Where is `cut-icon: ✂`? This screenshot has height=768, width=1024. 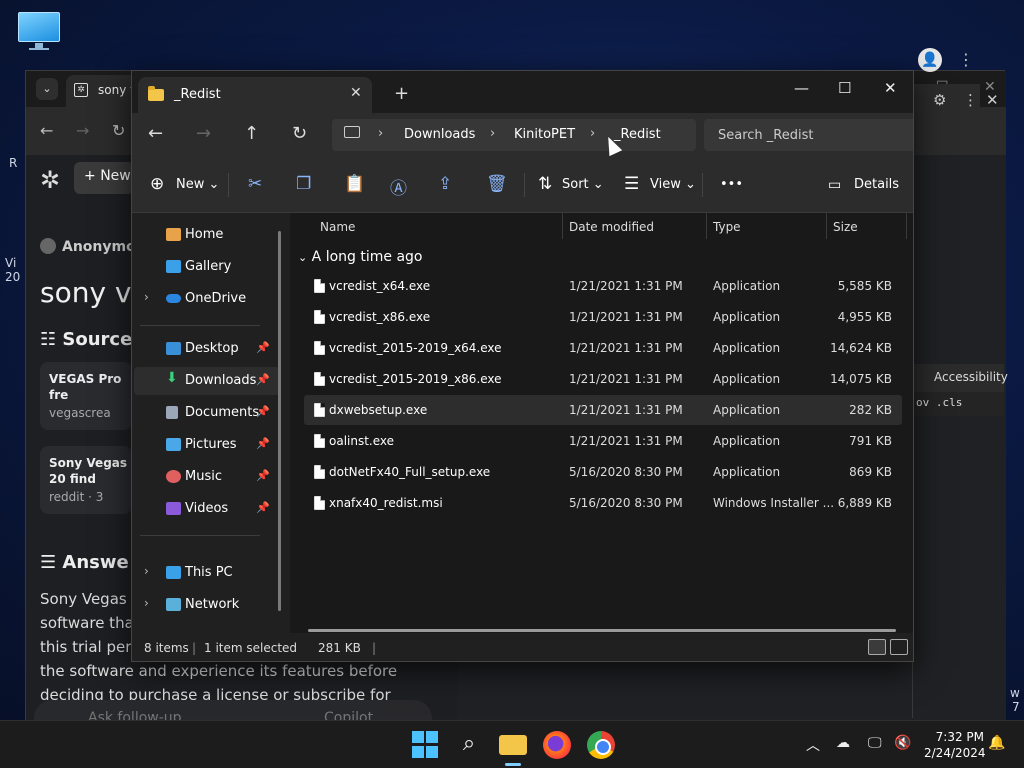
cut-icon: ✂ is located at coordinates (255, 184).